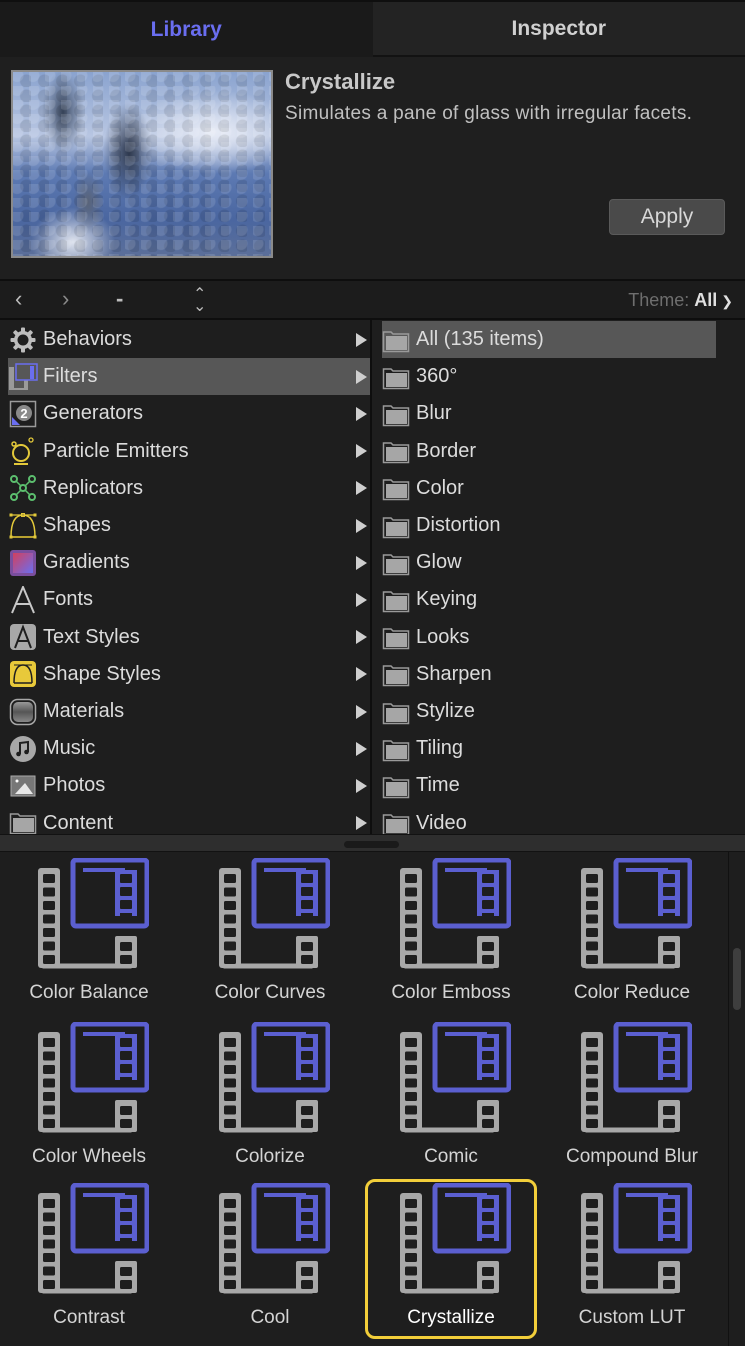 The width and height of the screenshot is (745, 1346). I want to click on sidebar-item-materials: Materials, so click(189, 711).